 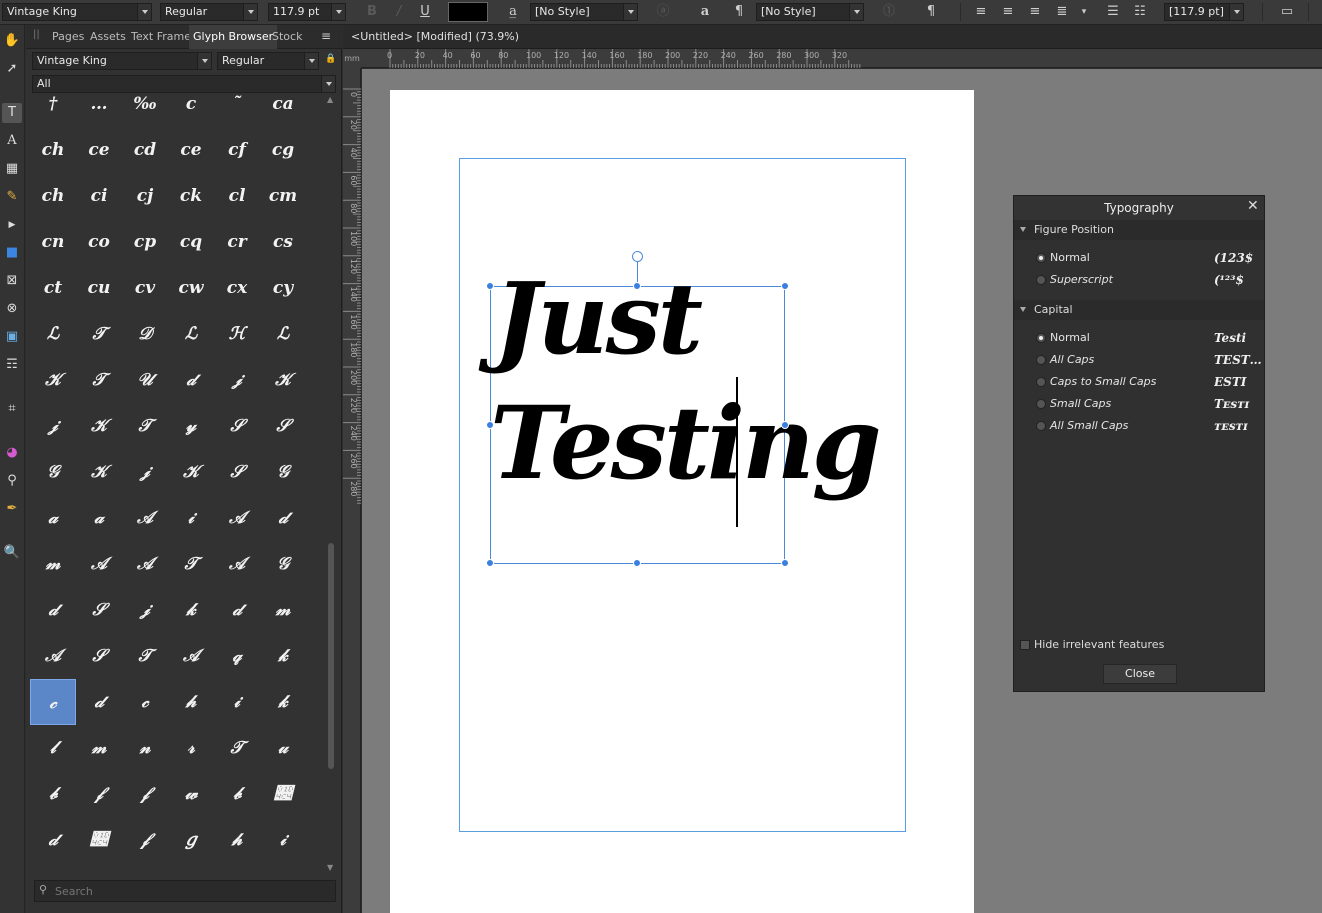 What do you see at coordinates (233, 37) in the screenshot?
I see `tab-glyph-browser: Glyph Browser` at bounding box center [233, 37].